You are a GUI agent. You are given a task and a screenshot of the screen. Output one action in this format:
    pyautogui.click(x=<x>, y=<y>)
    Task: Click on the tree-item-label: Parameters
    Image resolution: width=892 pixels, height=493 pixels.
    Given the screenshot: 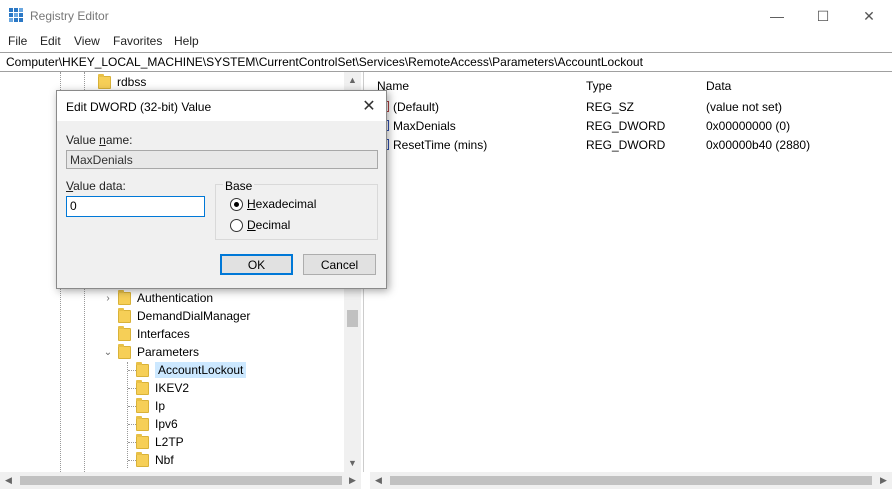 What is the action you would take?
    pyautogui.click(x=168, y=352)
    